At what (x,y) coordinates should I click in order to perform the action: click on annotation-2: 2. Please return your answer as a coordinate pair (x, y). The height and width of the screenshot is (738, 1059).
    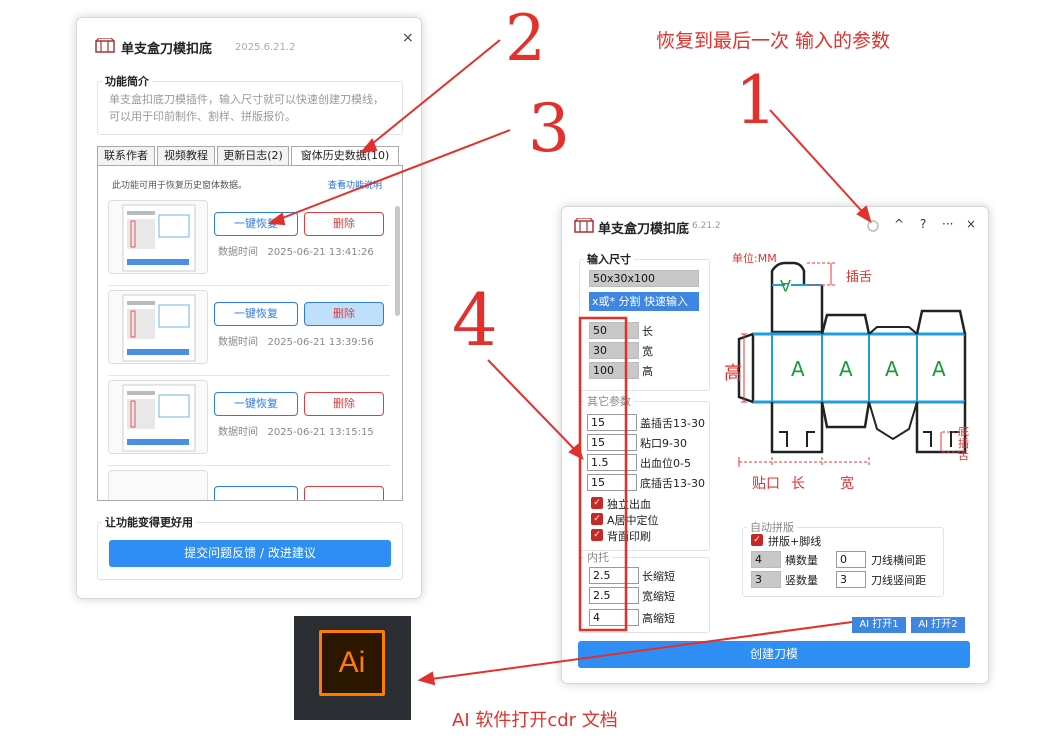
    Looking at the image, I should click on (525, 39).